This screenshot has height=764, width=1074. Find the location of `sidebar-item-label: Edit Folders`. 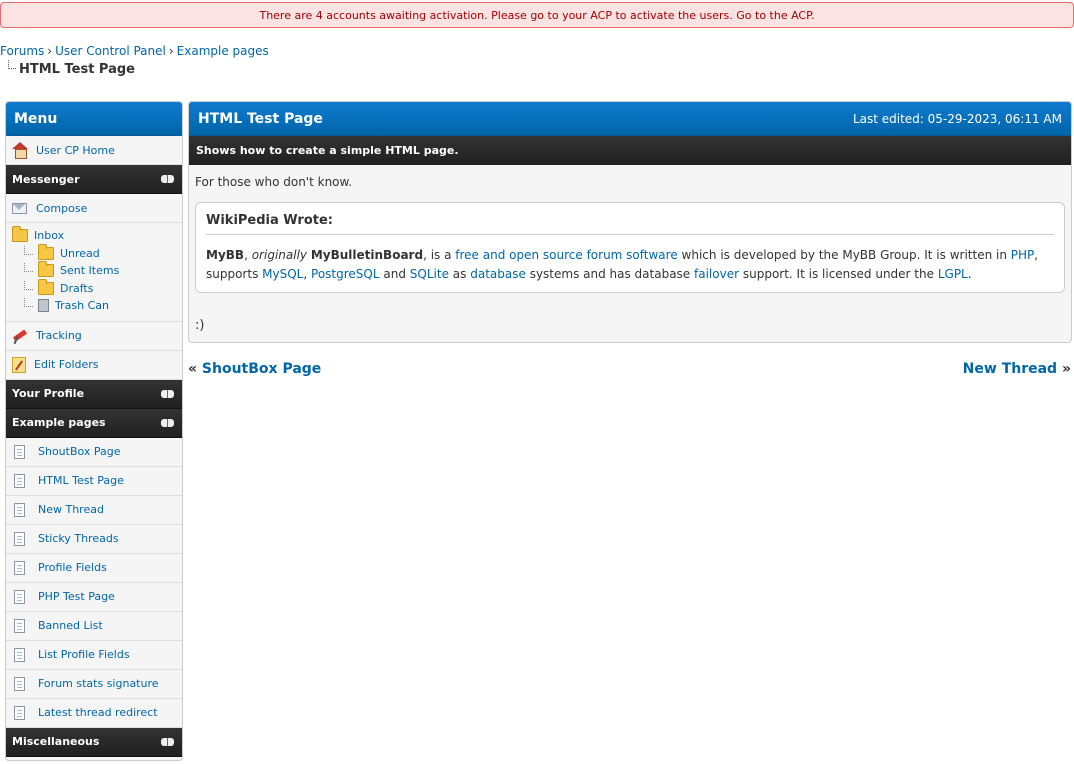

sidebar-item-label: Edit Folders is located at coordinates (66, 364).